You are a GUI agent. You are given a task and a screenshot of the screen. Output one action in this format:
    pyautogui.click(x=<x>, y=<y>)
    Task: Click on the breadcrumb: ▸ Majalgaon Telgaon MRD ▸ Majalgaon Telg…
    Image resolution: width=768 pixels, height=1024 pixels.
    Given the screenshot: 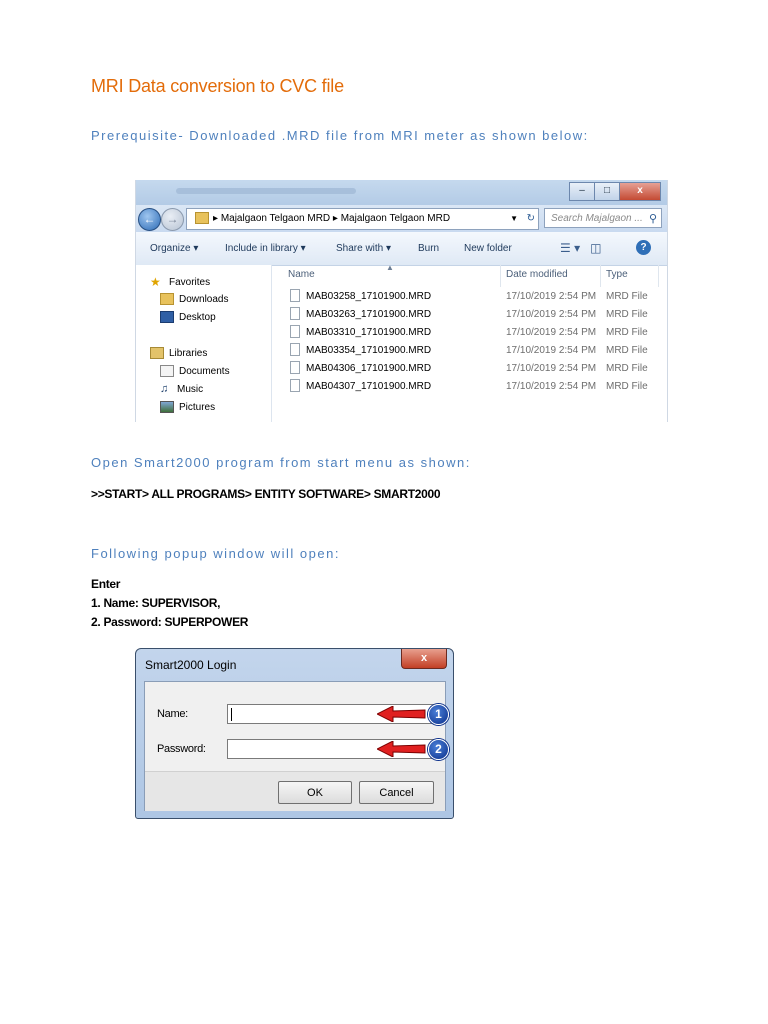 What is the action you would take?
    pyautogui.click(x=362, y=219)
    